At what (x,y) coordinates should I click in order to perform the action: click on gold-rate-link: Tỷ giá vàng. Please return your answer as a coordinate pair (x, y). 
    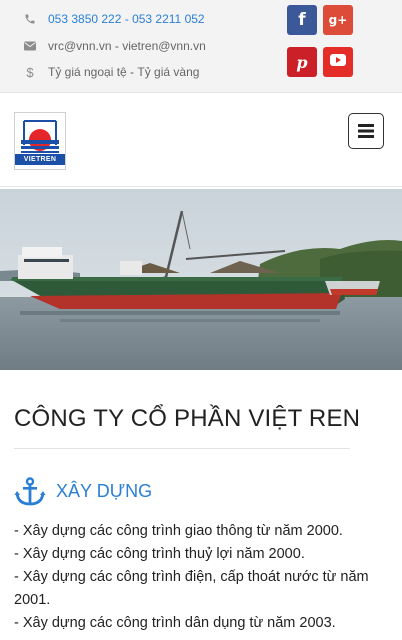
    Looking at the image, I should click on (168, 72).